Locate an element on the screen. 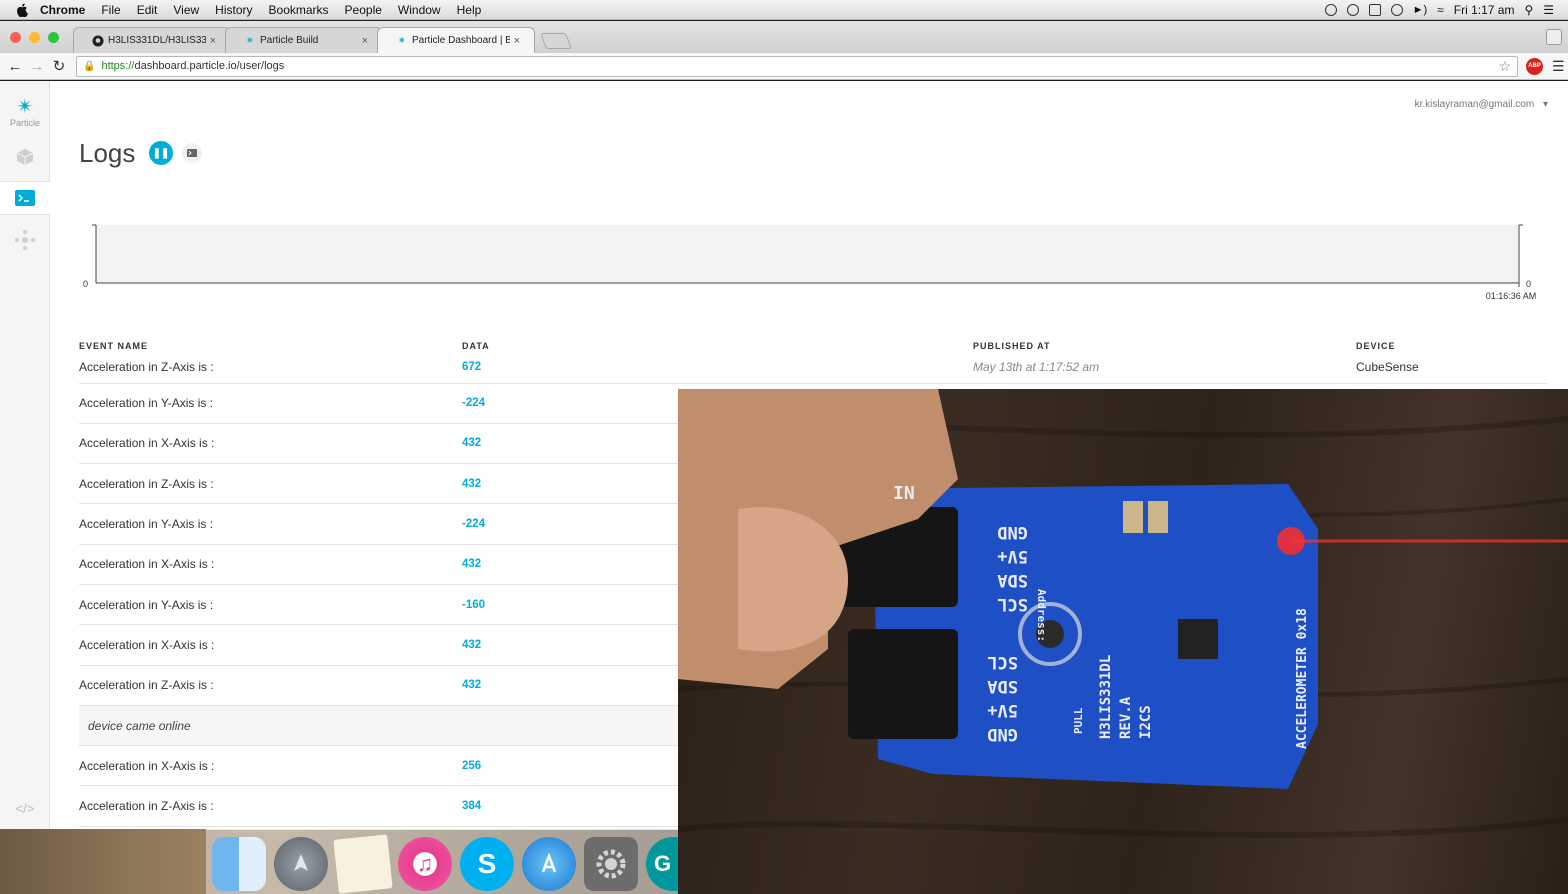  column-header-device: DEVICE is located at coordinates (1451, 336).